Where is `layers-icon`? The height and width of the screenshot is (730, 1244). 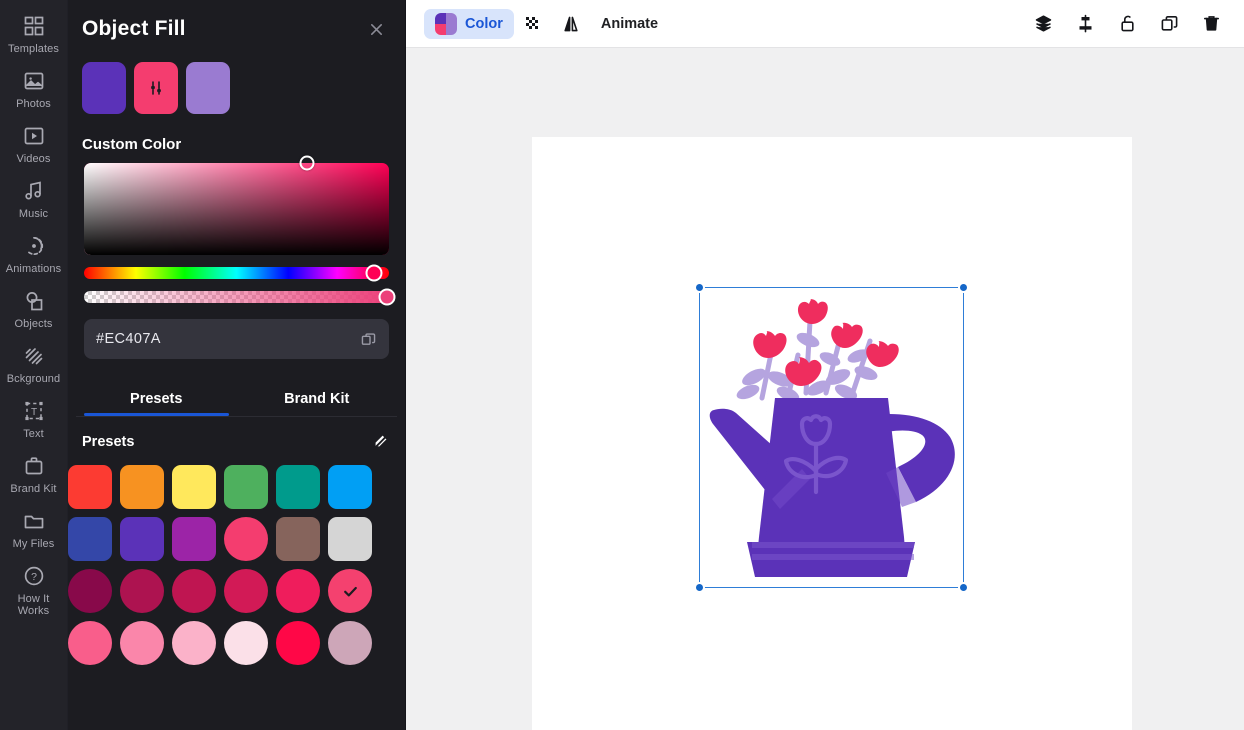 layers-icon is located at coordinates (1043, 23).